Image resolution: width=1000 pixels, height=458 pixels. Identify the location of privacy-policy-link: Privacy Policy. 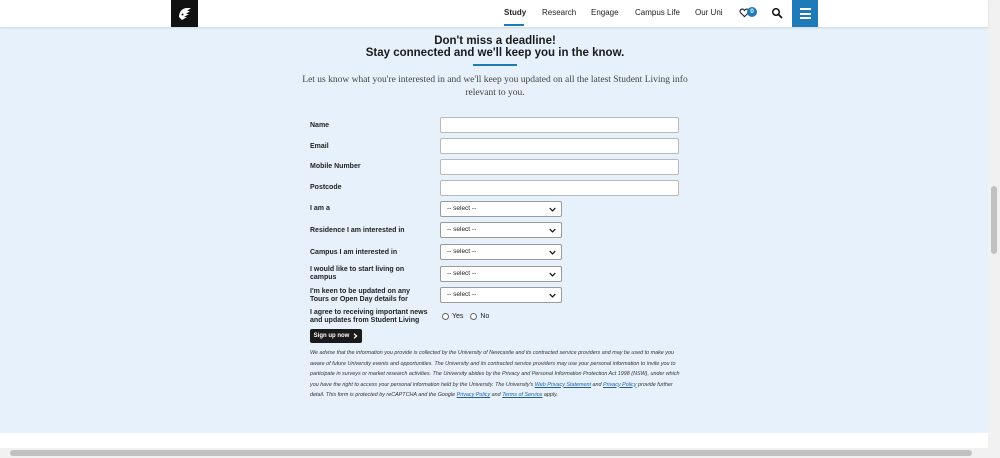
(620, 385).